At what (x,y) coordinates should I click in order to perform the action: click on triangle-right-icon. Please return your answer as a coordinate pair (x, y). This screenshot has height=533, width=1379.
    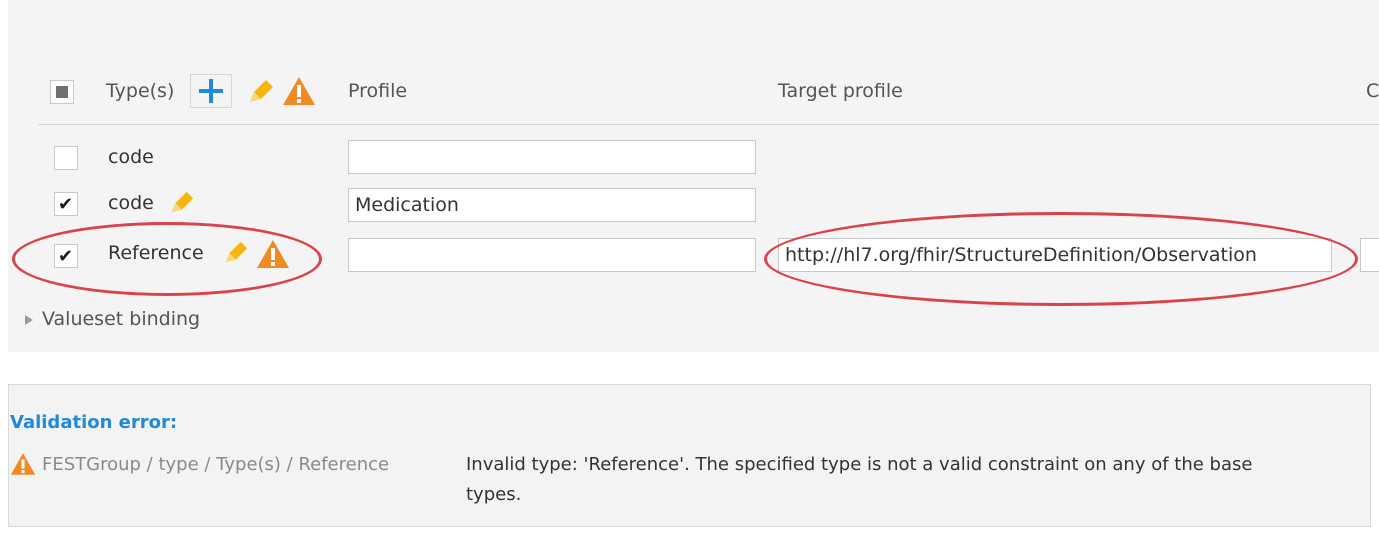
    Looking at the image, I should click on (29, 320).